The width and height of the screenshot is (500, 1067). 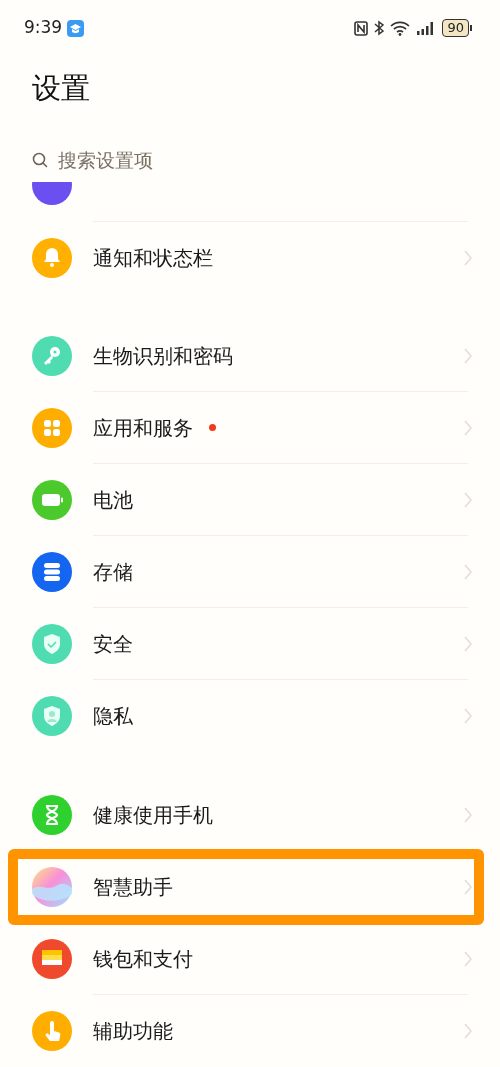 I want to click on row-label: 生物识别和密码, so click(x=163, y=356).